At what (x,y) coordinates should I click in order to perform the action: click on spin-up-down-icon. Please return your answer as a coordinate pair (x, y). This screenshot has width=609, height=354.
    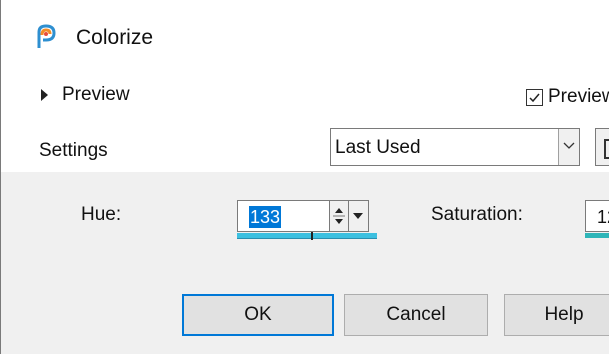
    Looking at the image, I should click on (339, 216).